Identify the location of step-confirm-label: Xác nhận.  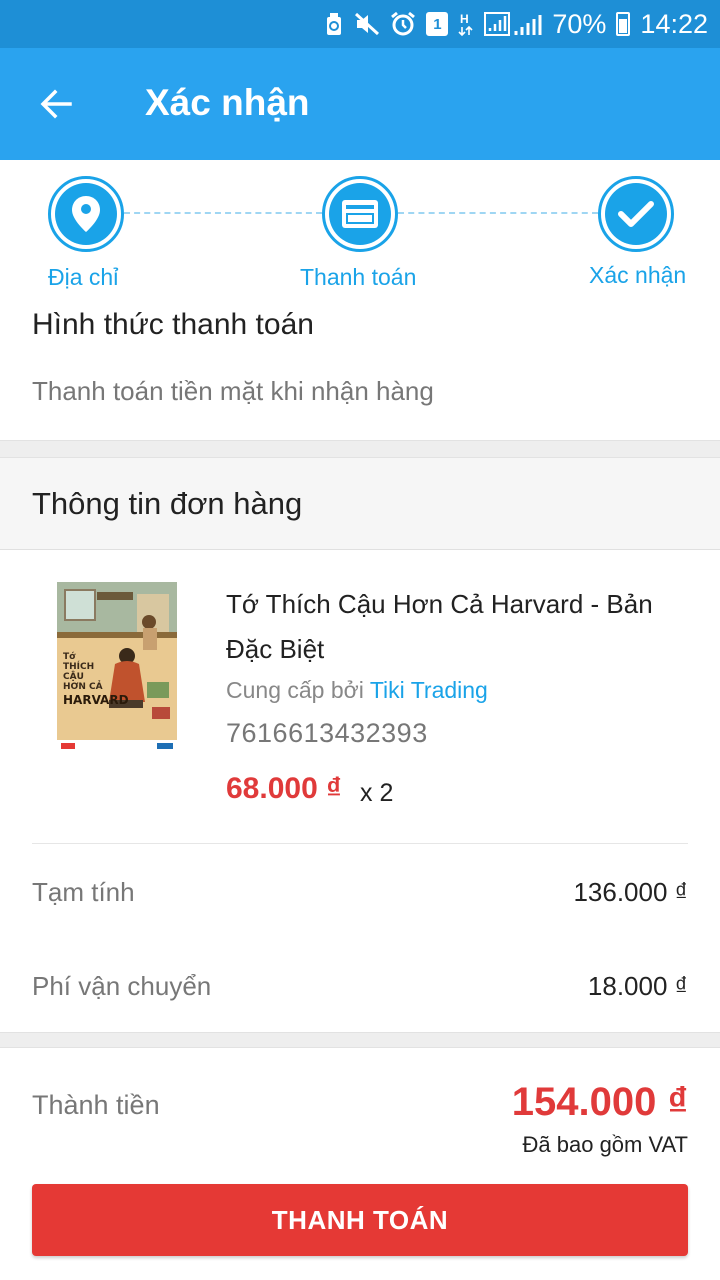
(638, 275).